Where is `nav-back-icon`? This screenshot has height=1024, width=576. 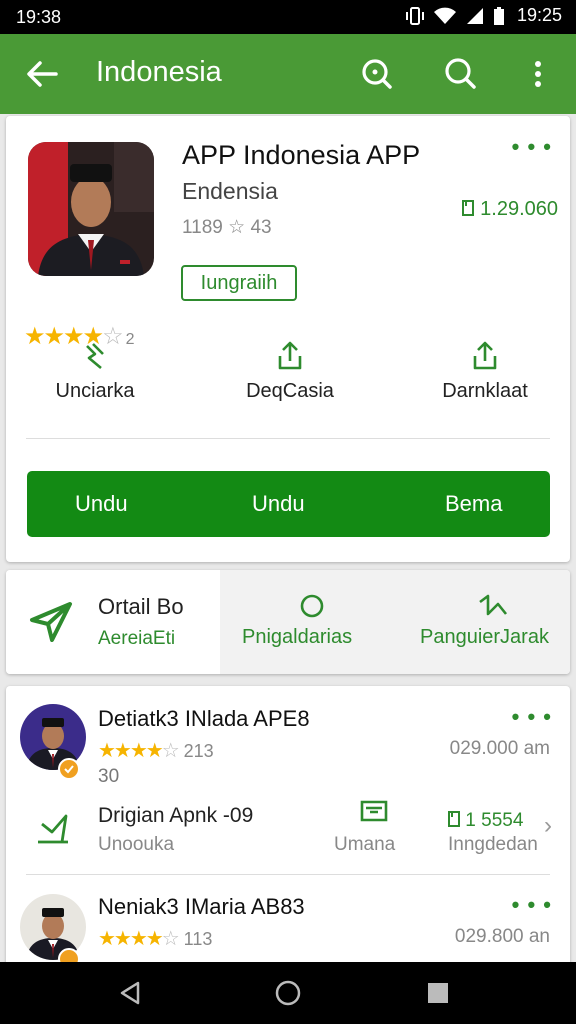 nav-back-icon is located at coordinates (130, 993).